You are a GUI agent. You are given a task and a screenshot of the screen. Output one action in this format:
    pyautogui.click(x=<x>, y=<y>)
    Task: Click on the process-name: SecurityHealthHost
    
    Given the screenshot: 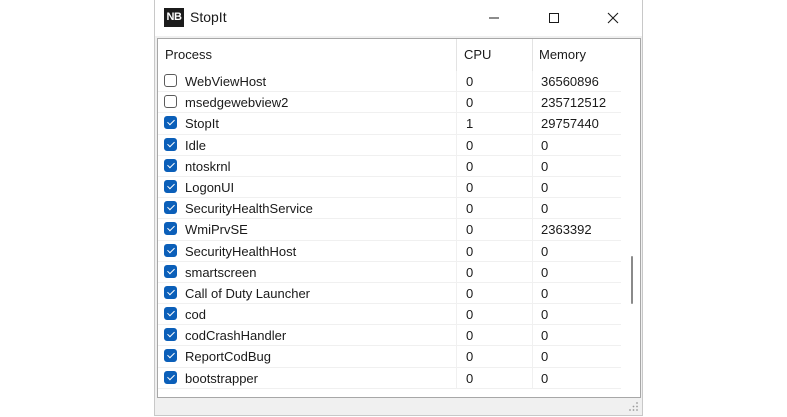 What is the action you would take?
    pyautogui.click(x=241, y=251)
    